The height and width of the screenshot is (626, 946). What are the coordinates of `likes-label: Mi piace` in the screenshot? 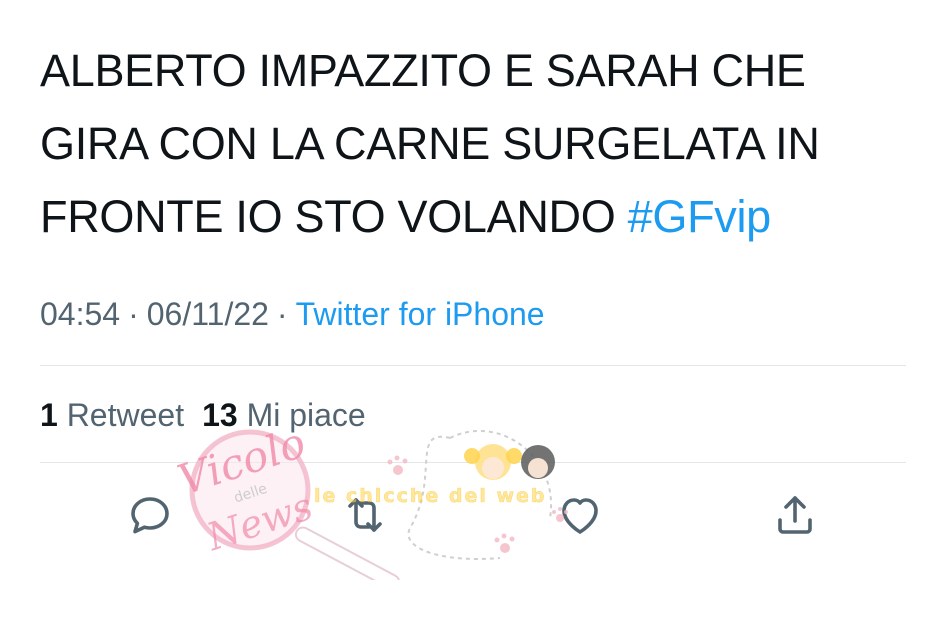 It's located at (306, 415).